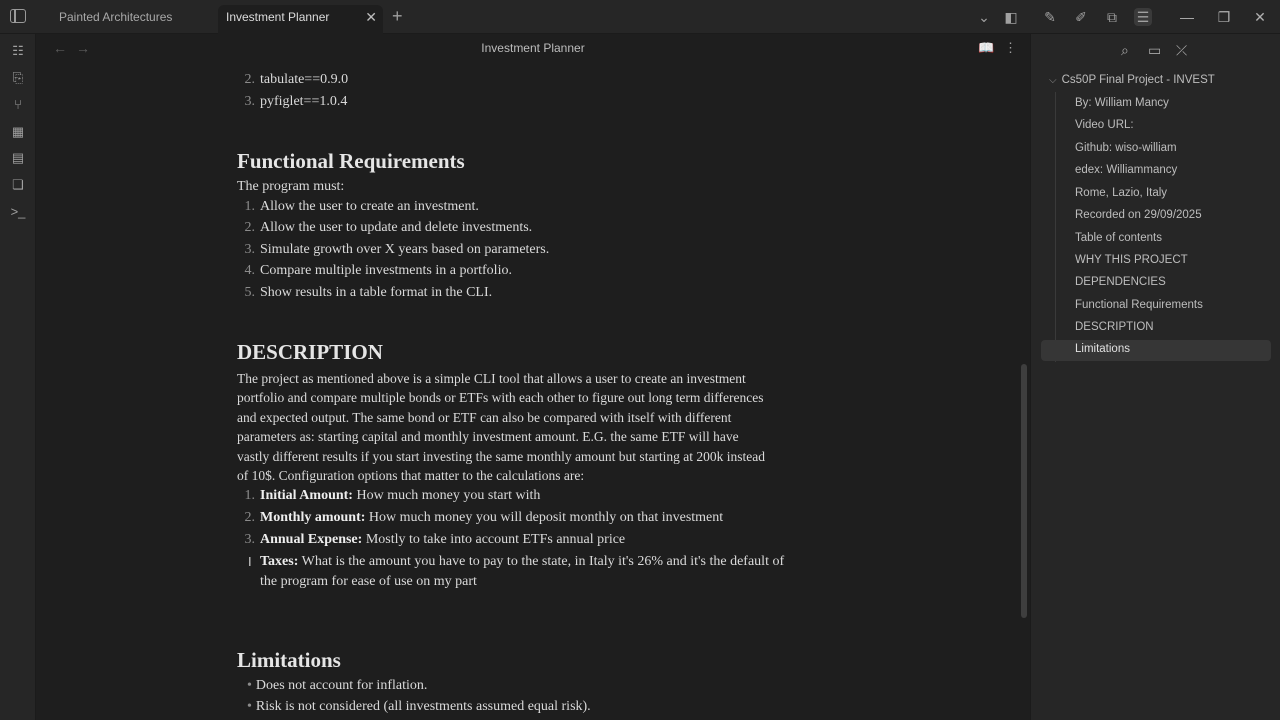  Describe the element at coordinates (18, 132) in the screenshot. I see `canvas-icon: ▦` at that location.